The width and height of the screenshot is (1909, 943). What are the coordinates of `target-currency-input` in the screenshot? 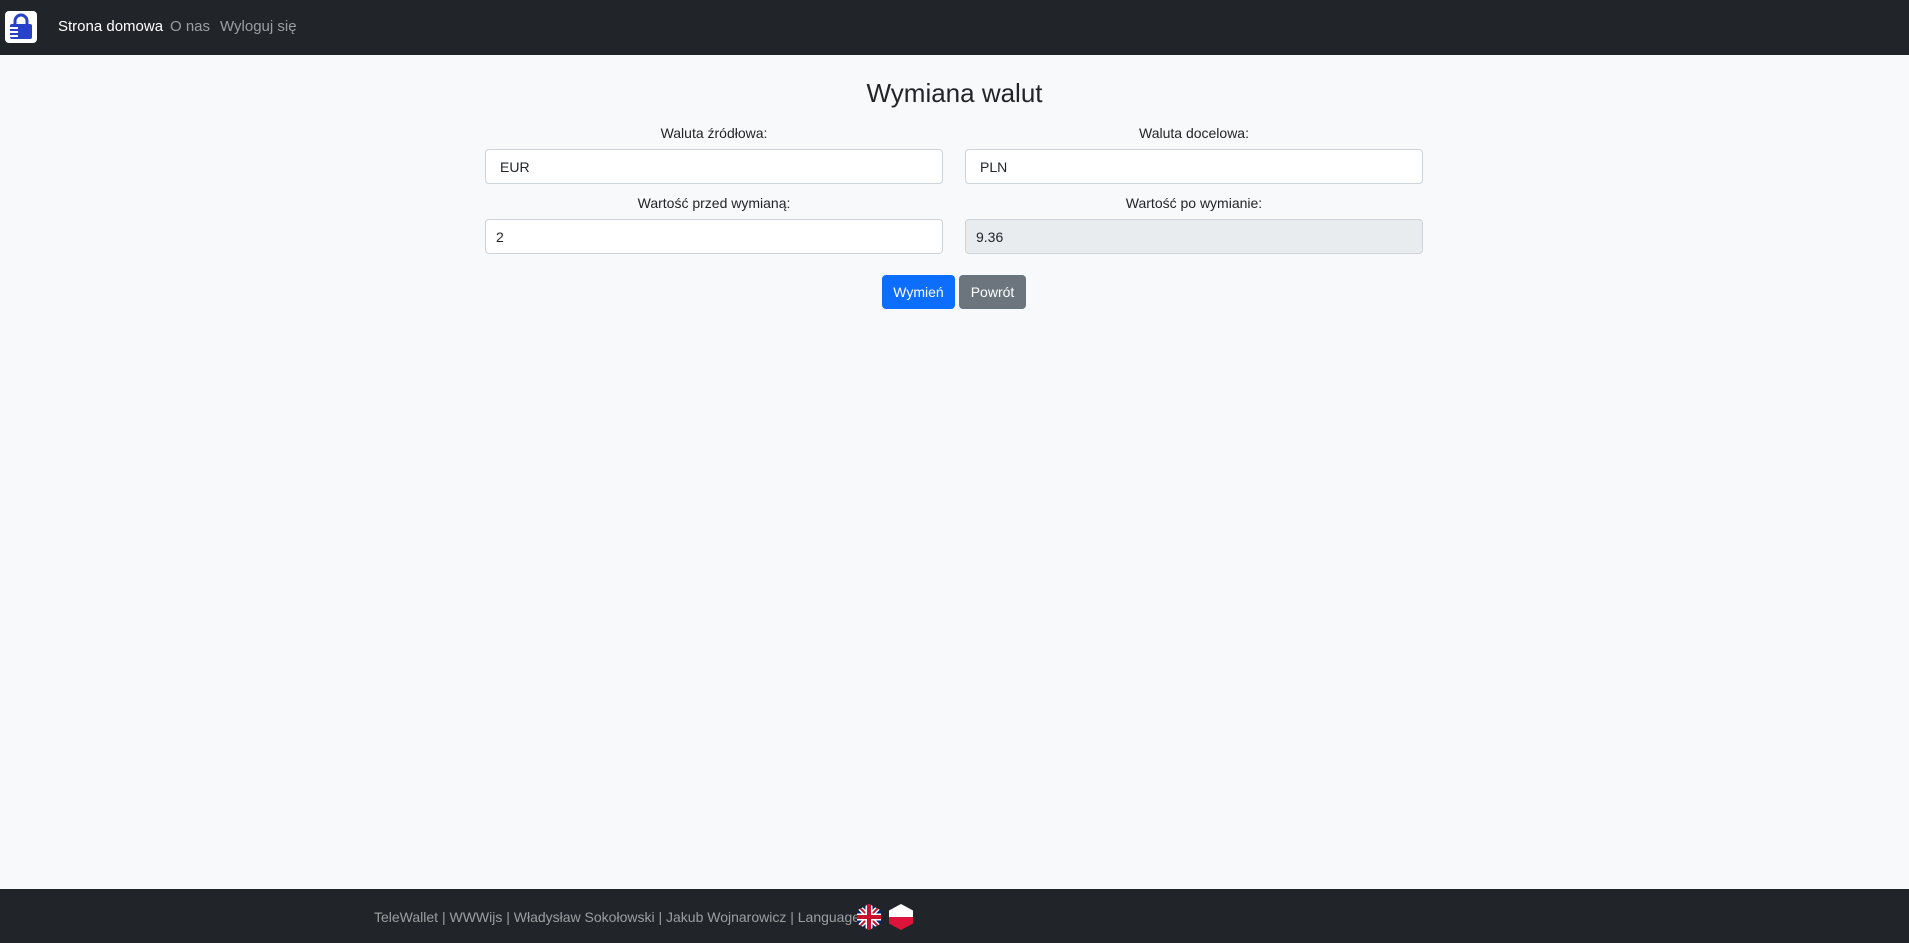 It's located at (1194, 166).